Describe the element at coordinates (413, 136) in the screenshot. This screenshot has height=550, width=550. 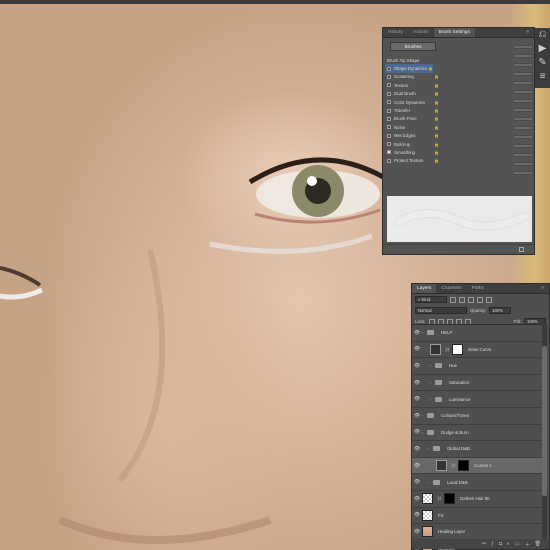
I see `brush-option: Wet Edges 🔒` at that location.